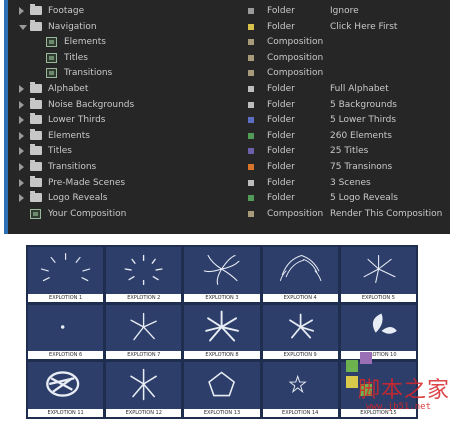 This screenshot has width=460, height=424. What do you see at coordinates (350, 182) in the screenshot?
I see `item-comment: 3 Scenes` at bounding box center [350, 182].